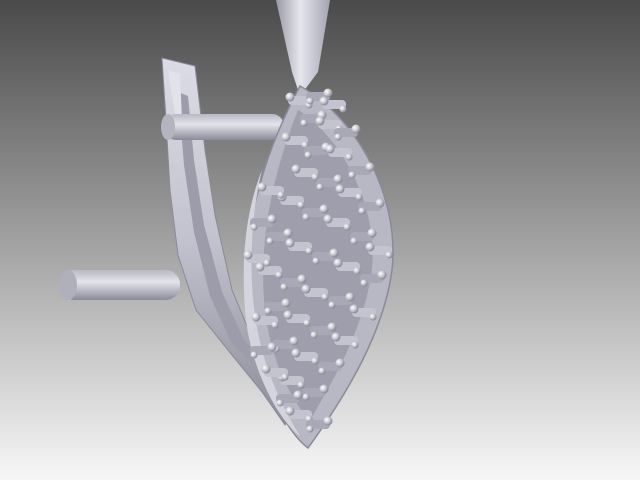 This screenshot has width=640, height=480. I want to click on top-post, so click(222, 127).